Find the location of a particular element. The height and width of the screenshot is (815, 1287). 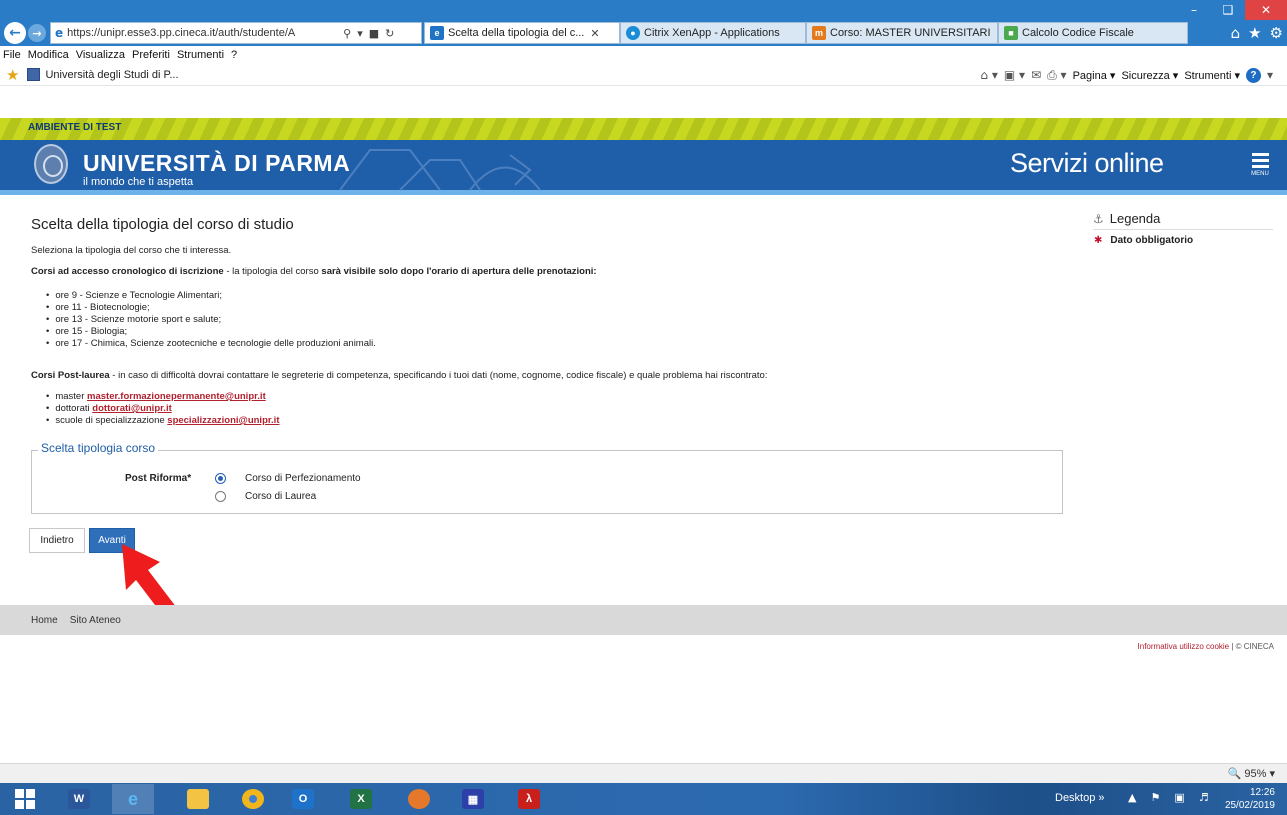

media-player-icon is located at coordinates (419, 799).